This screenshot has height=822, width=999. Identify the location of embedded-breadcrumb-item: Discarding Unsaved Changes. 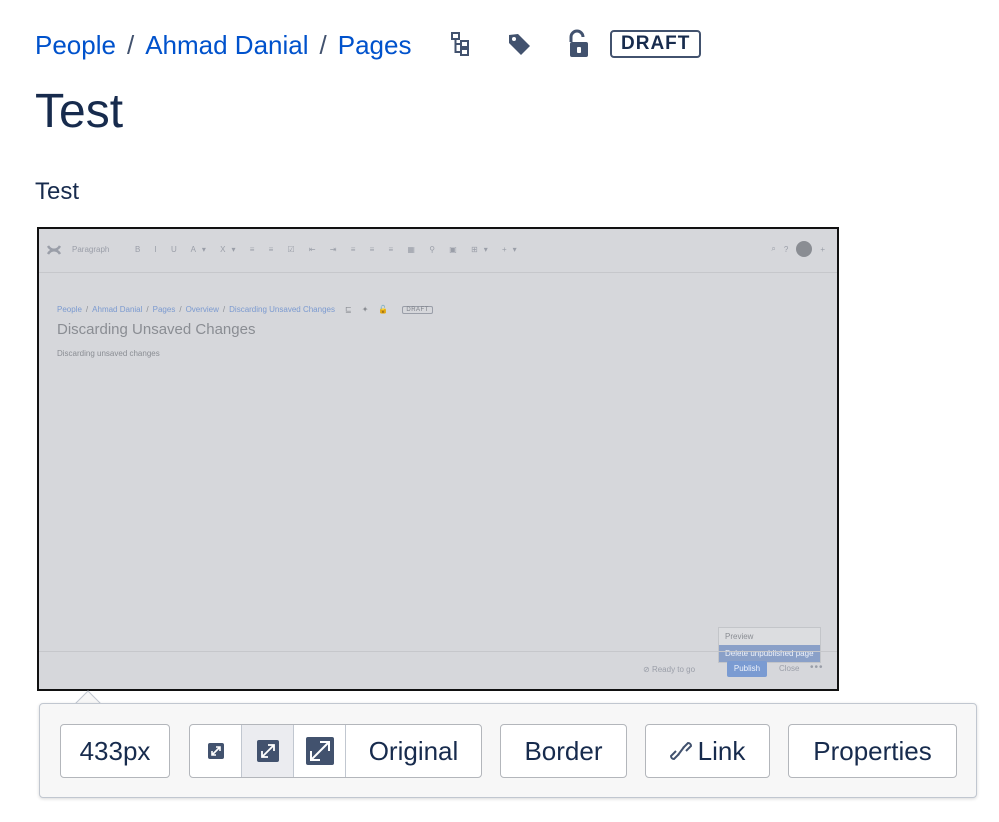
(282, 309).